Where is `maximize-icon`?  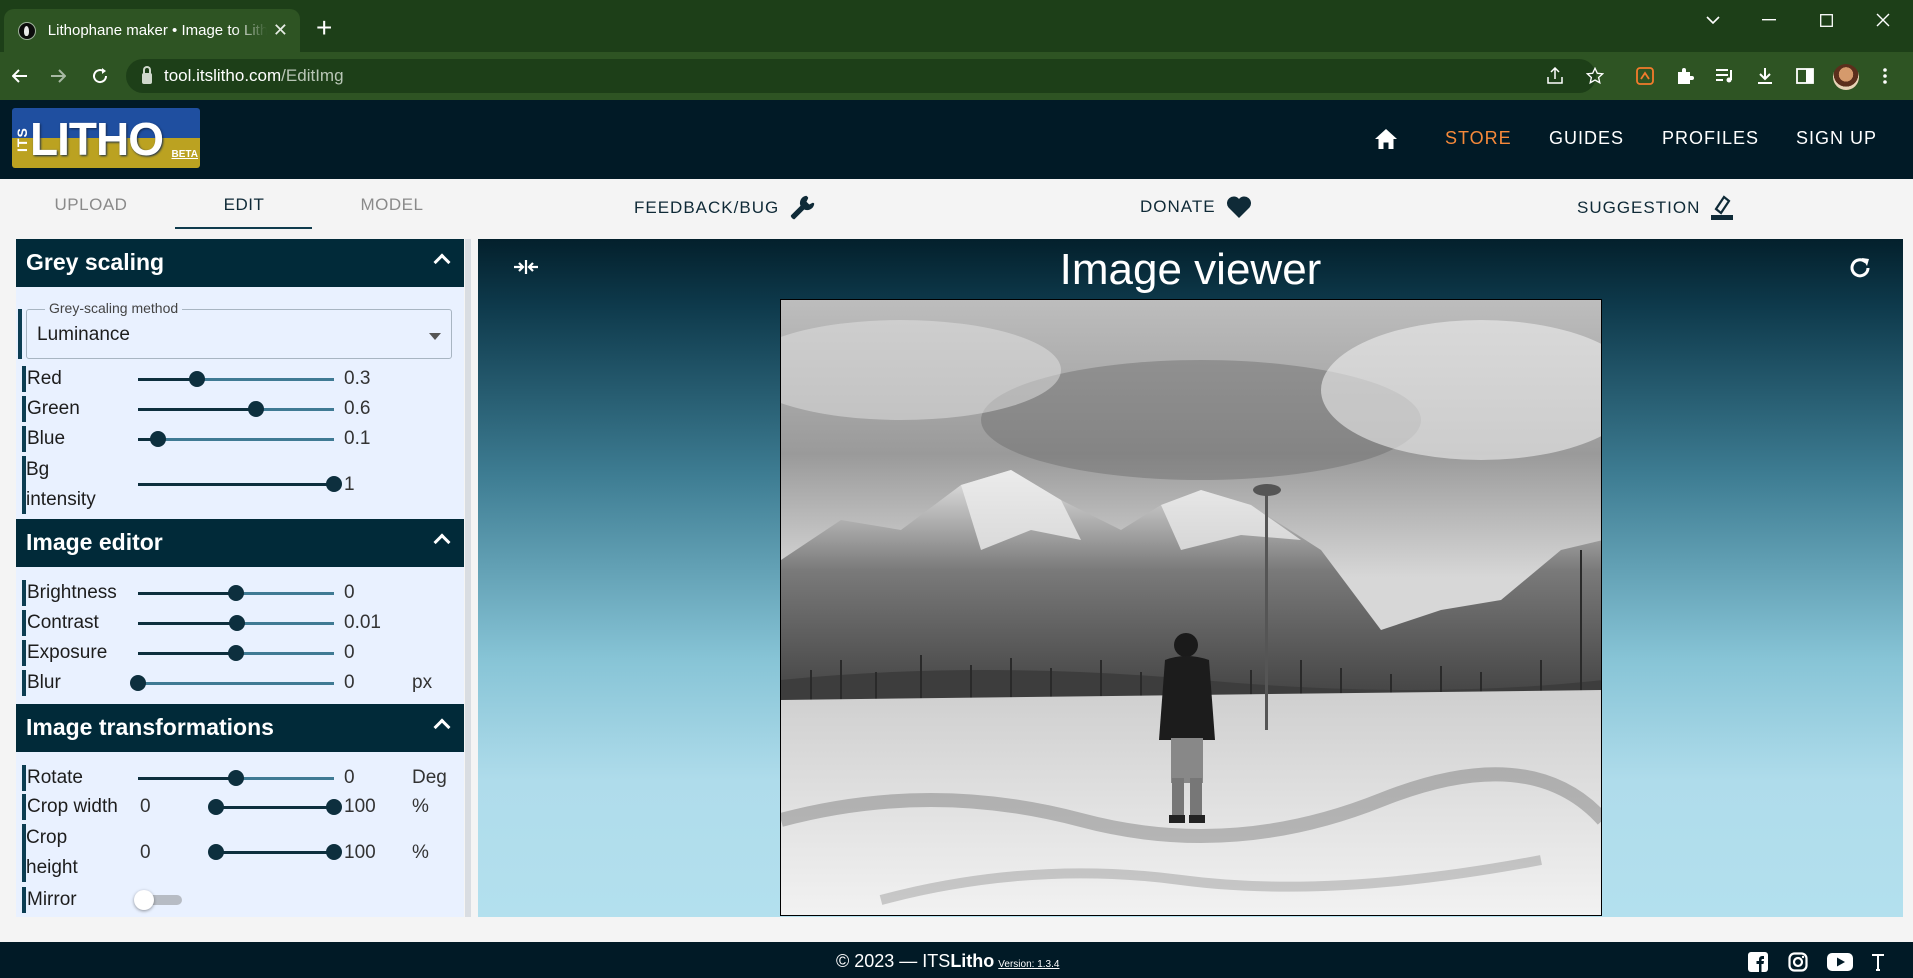 maximize-icon is located at coordinates (1826, 20).